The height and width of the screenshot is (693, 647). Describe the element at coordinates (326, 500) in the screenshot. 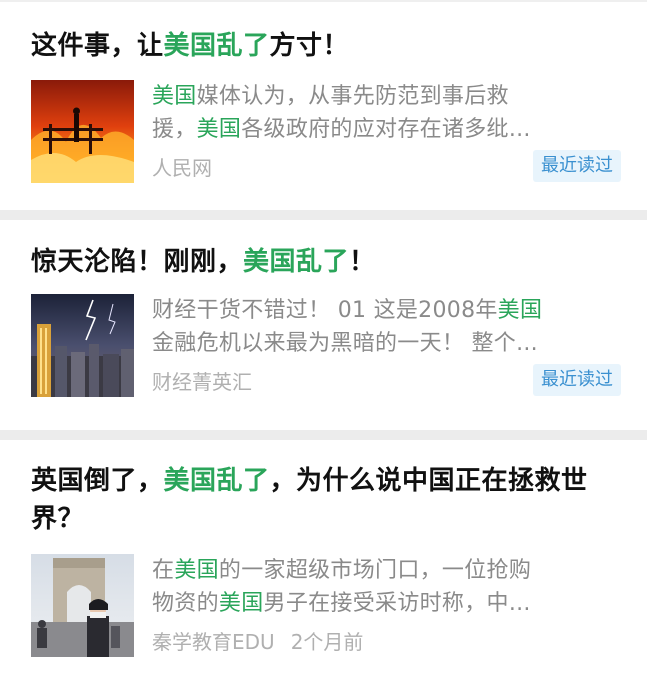

I see `article-title: 英国倒了，美国乱了，为什么说中国正在拯救世界？` at that location.